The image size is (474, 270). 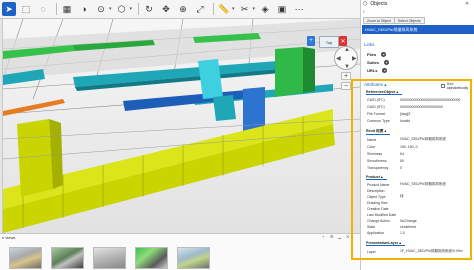 What do you see at coordinates (378, 62) in the screenshot?
I see `links-item-suites: Suites +` at bounding box center [378, 62].